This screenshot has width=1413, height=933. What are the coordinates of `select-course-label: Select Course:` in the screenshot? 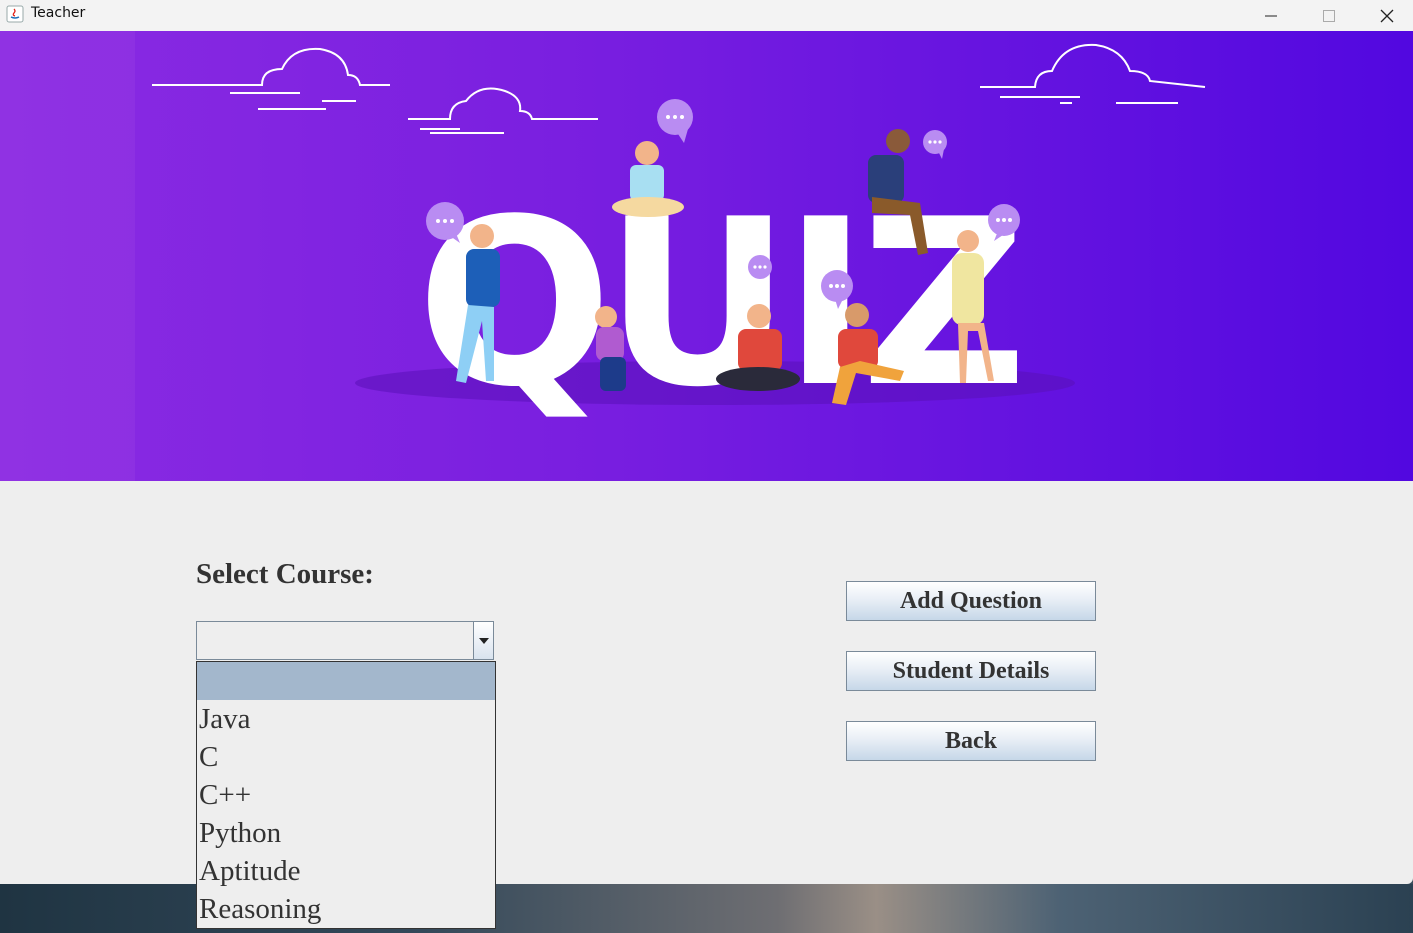 It's located at (285, 574).